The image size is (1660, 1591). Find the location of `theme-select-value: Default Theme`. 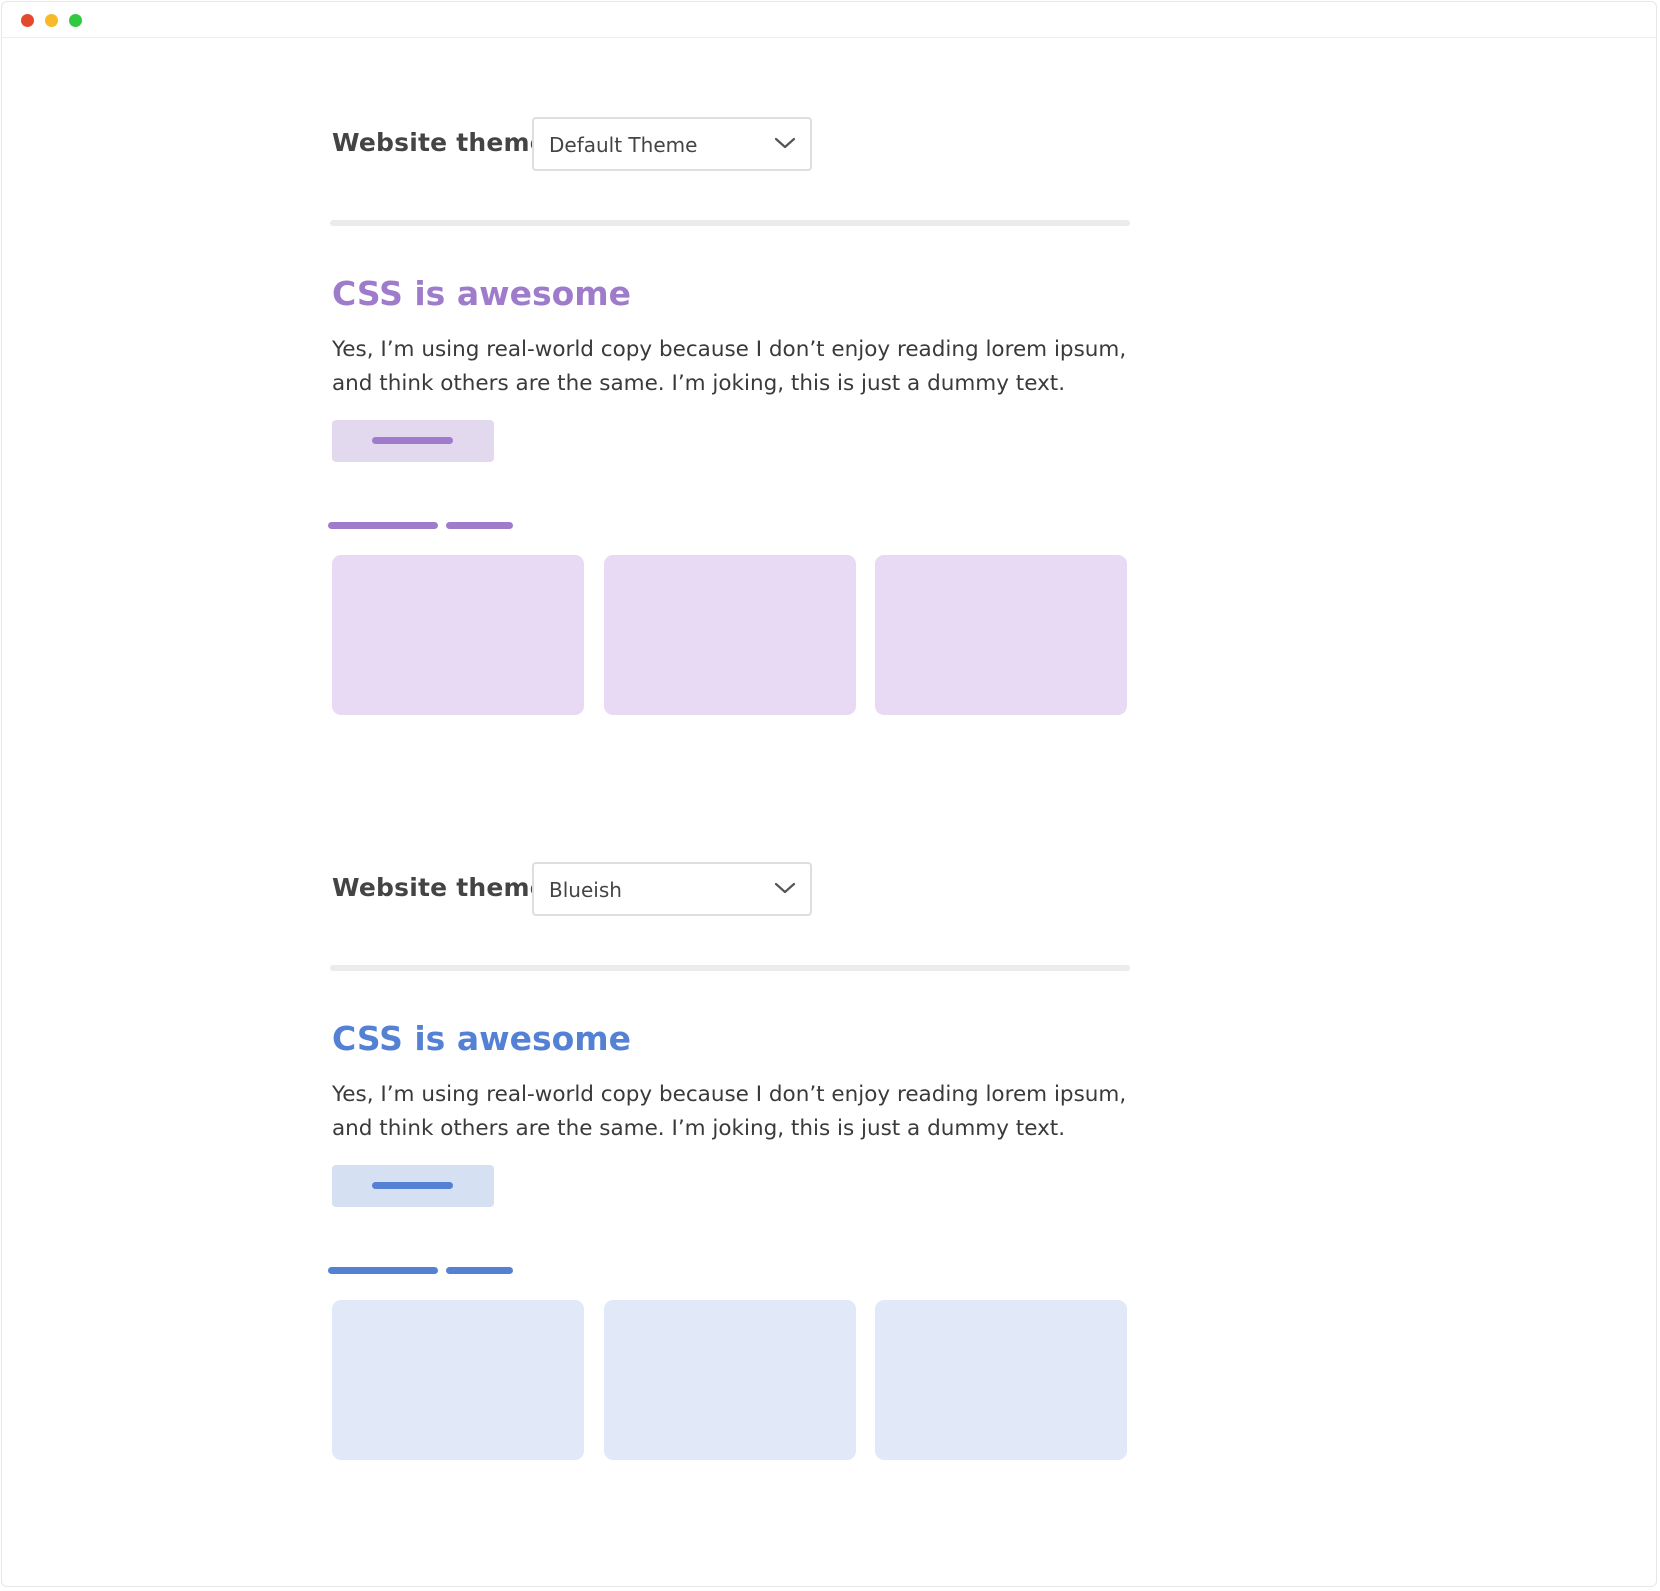

theme-select-value: Default Theme is located at coordinates (623, 145).